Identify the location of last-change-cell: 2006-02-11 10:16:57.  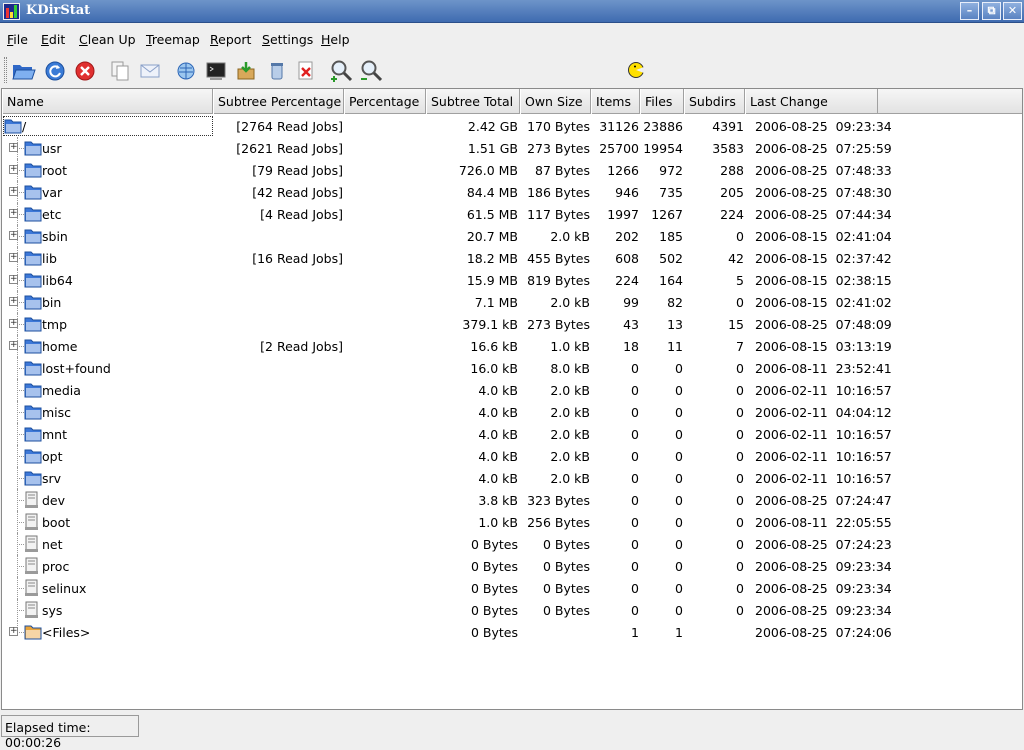
(823, 390).